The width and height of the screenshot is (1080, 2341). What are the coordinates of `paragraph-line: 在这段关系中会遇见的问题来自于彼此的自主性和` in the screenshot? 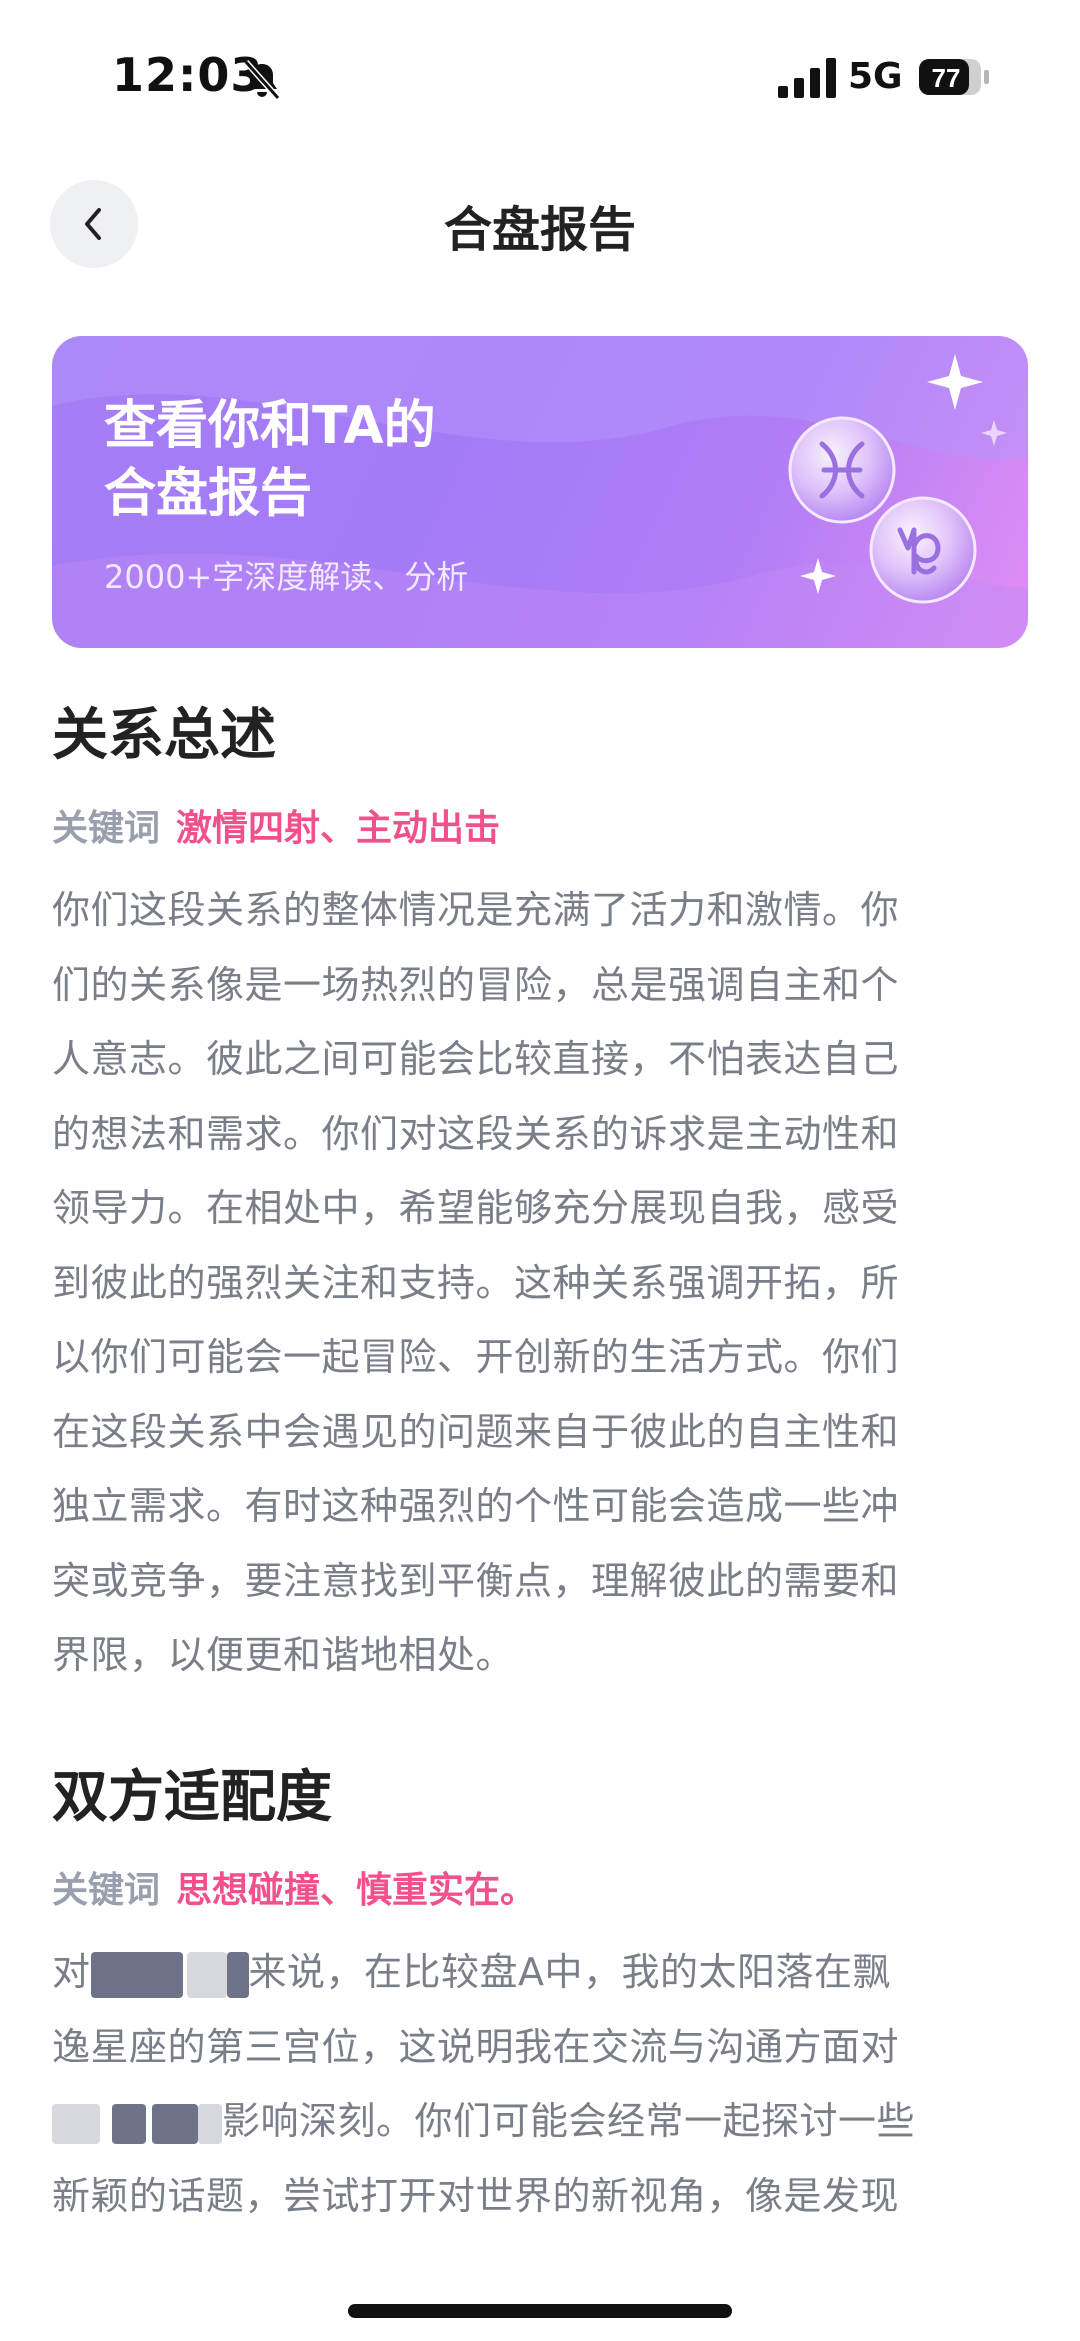 It's located at (476, 1431).